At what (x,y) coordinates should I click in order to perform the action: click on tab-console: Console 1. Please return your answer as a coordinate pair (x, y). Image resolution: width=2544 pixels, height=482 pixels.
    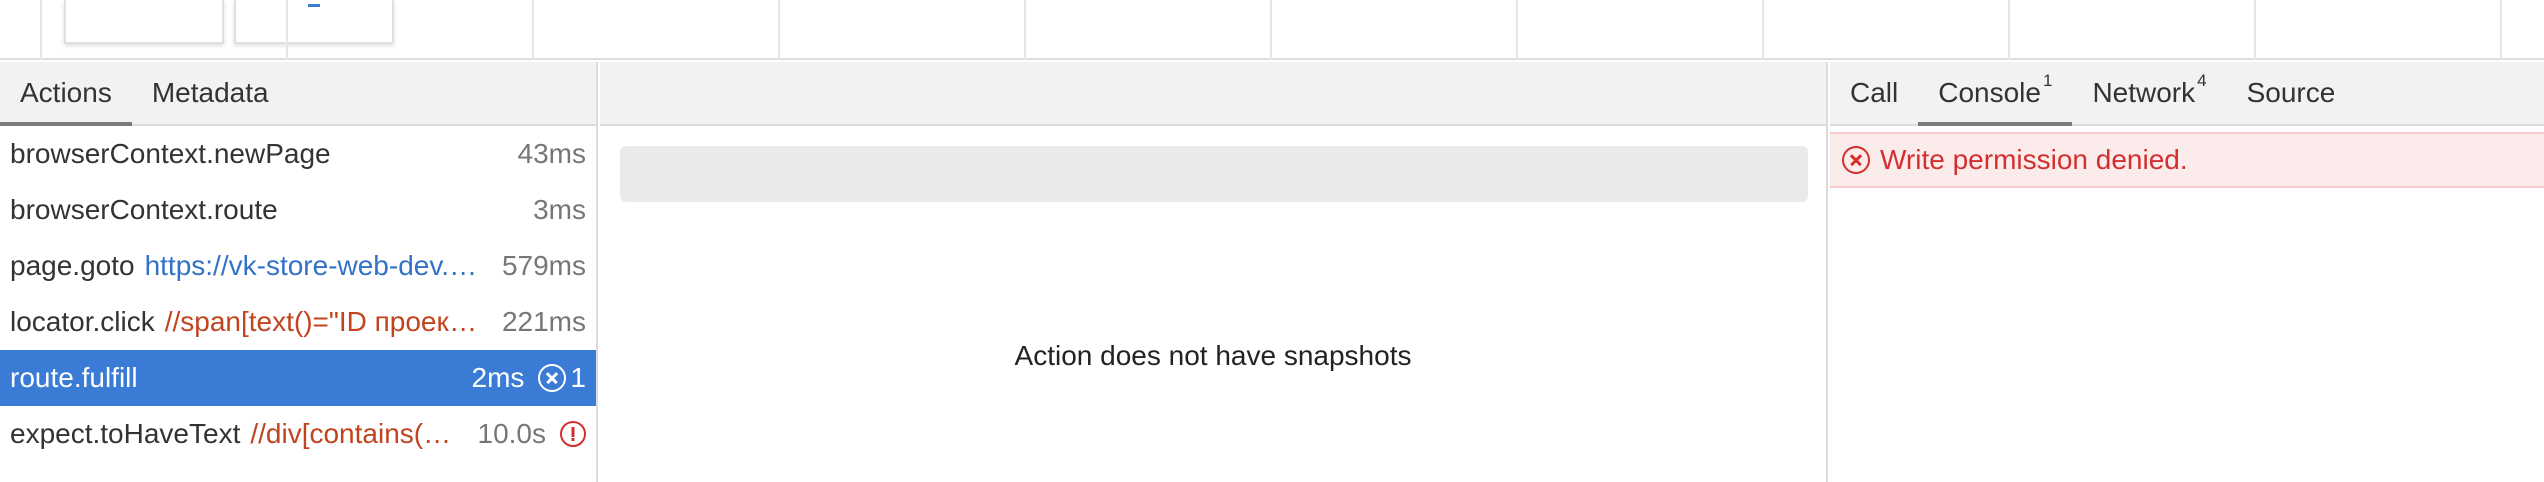
    Looking at the image, I should click on (1995, 94).